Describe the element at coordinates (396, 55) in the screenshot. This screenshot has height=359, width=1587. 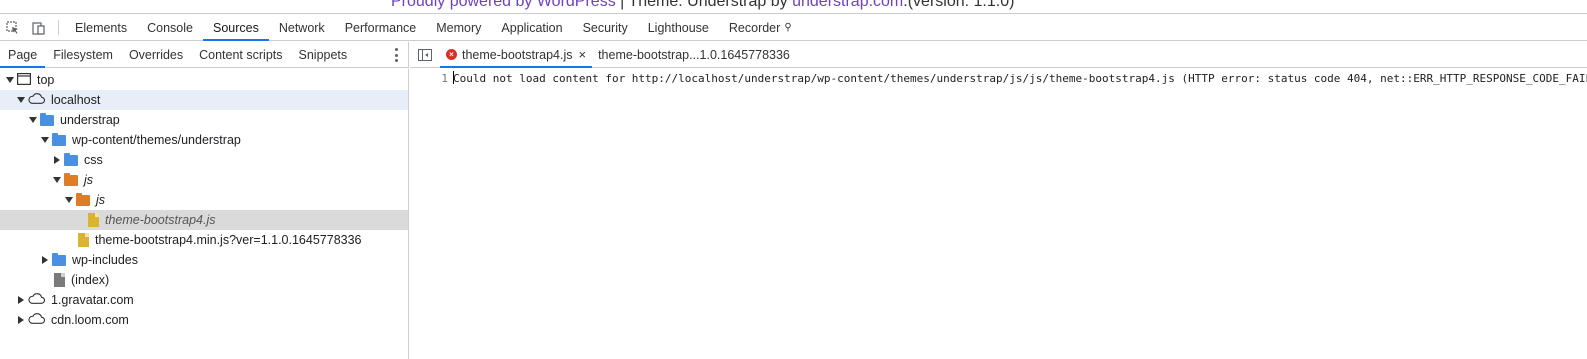
I see `more-options-icon` at that location.